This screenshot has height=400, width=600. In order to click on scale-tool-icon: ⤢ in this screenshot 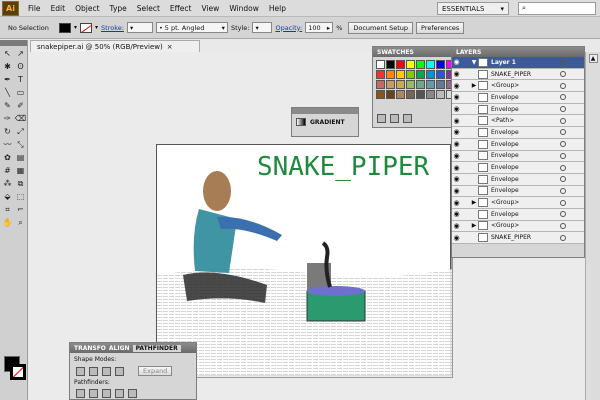, I will do `click(20, 131)`.